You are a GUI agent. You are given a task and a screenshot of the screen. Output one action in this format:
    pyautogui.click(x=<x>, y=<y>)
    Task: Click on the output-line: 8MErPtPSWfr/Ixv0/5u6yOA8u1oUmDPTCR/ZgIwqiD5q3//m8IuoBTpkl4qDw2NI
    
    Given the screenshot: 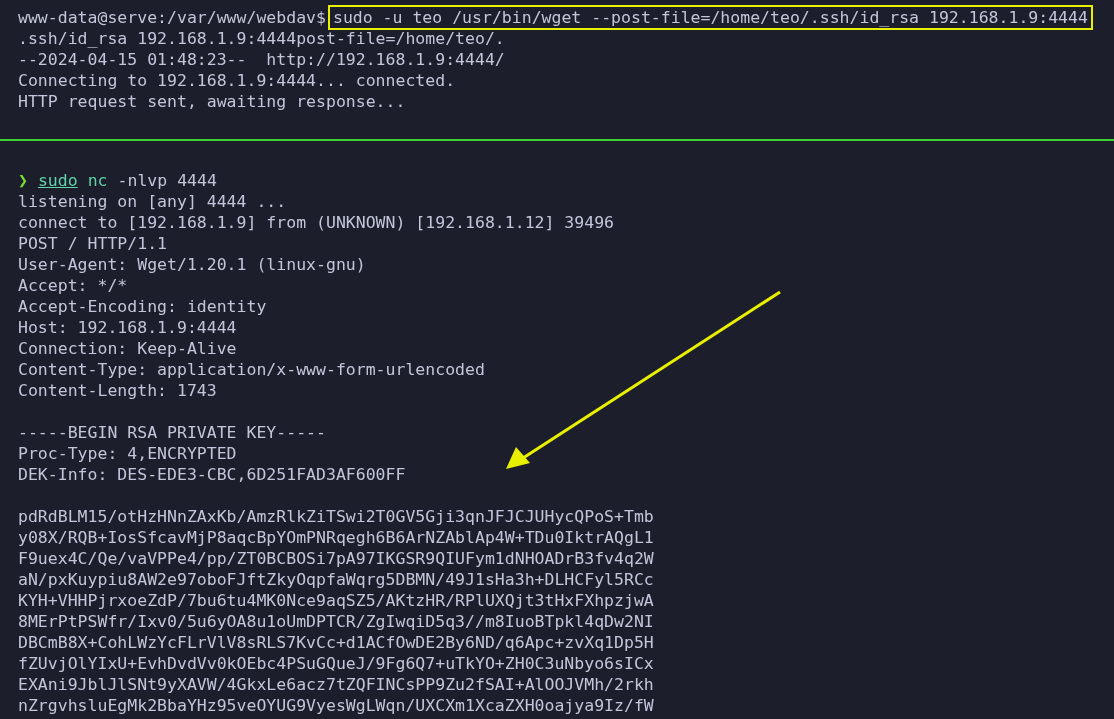 What is the action you would take?
    pyautogui.click(x=336, y=621)
    